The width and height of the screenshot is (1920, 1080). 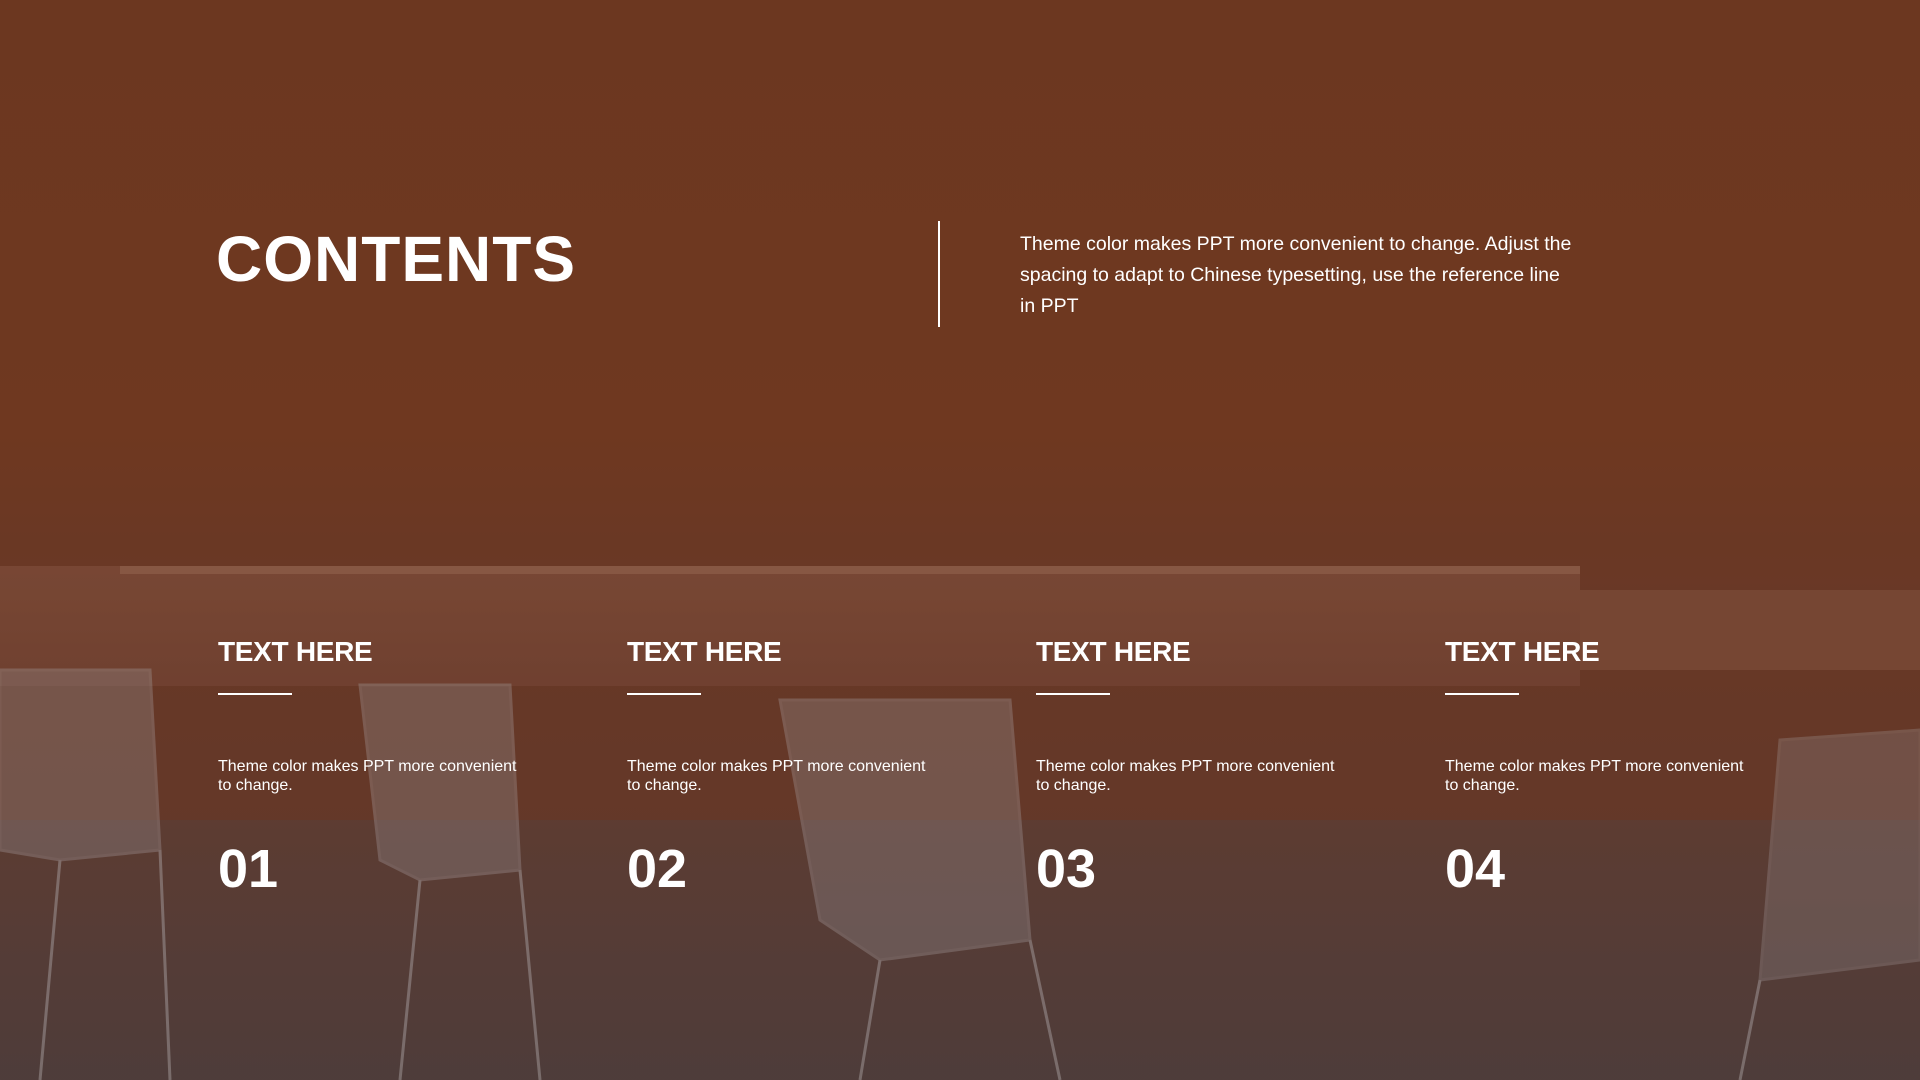 What do you see at coordinates (1475, 869) in the screenshot?
I see `item-number: 04` at bounding box center [1475, 869].